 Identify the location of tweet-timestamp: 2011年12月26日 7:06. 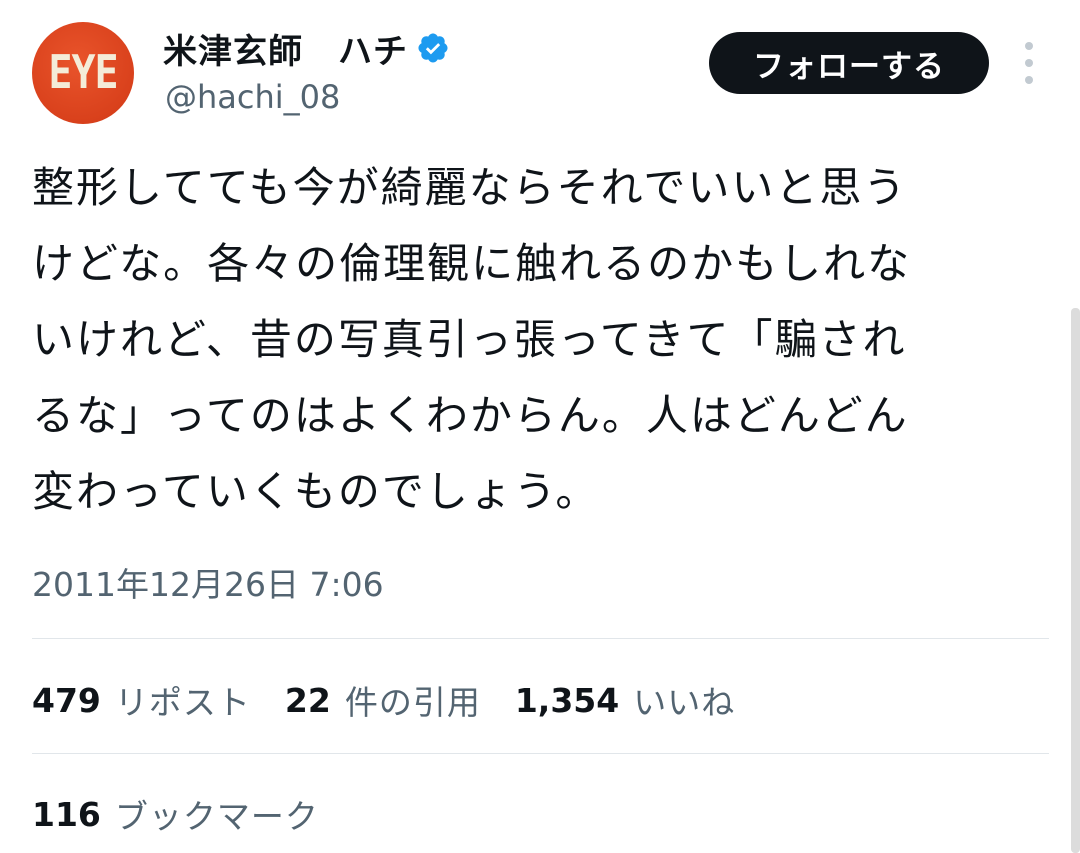
(208, 582).